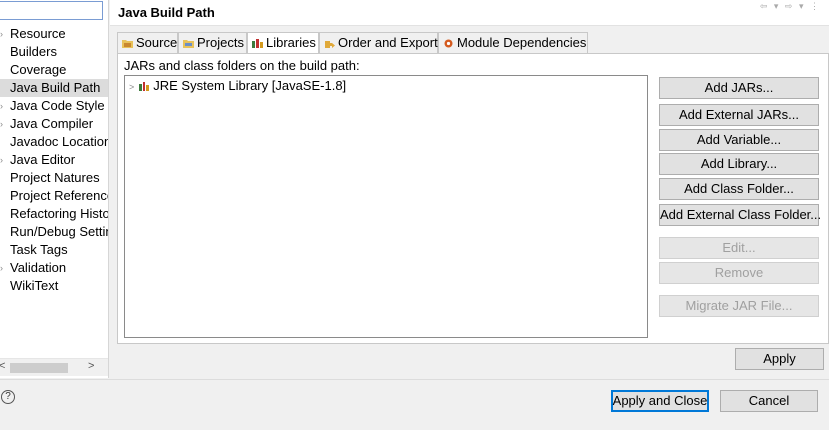 Image resolution: width=829 pixels, height=430 pixels. I want to click on sidebar-item-coverage: Coverage, so click(54, 70).